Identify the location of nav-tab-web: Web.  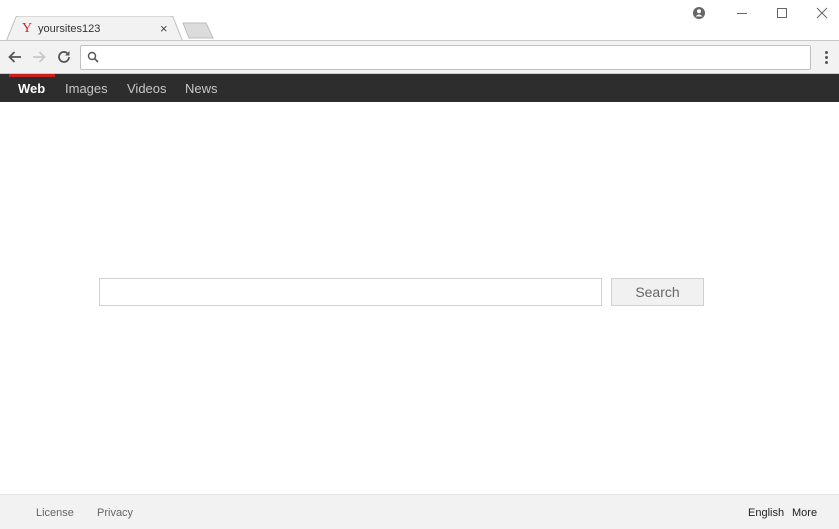
(31, 88).